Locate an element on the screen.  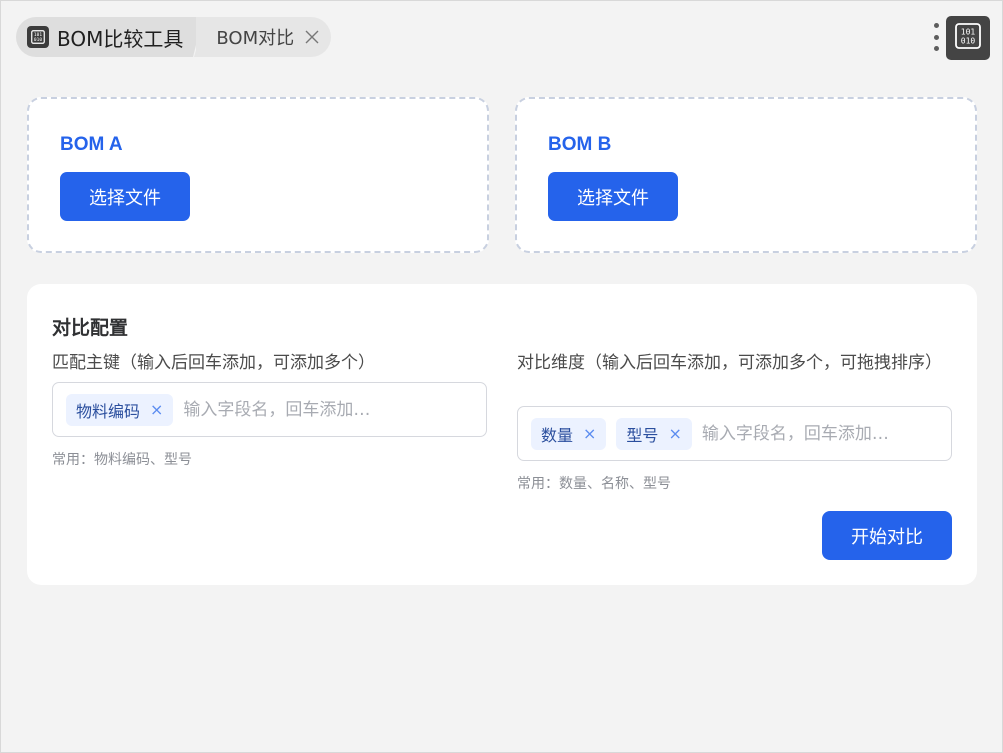
tag-chip: 型号 × is located at coordinates (654, 433).